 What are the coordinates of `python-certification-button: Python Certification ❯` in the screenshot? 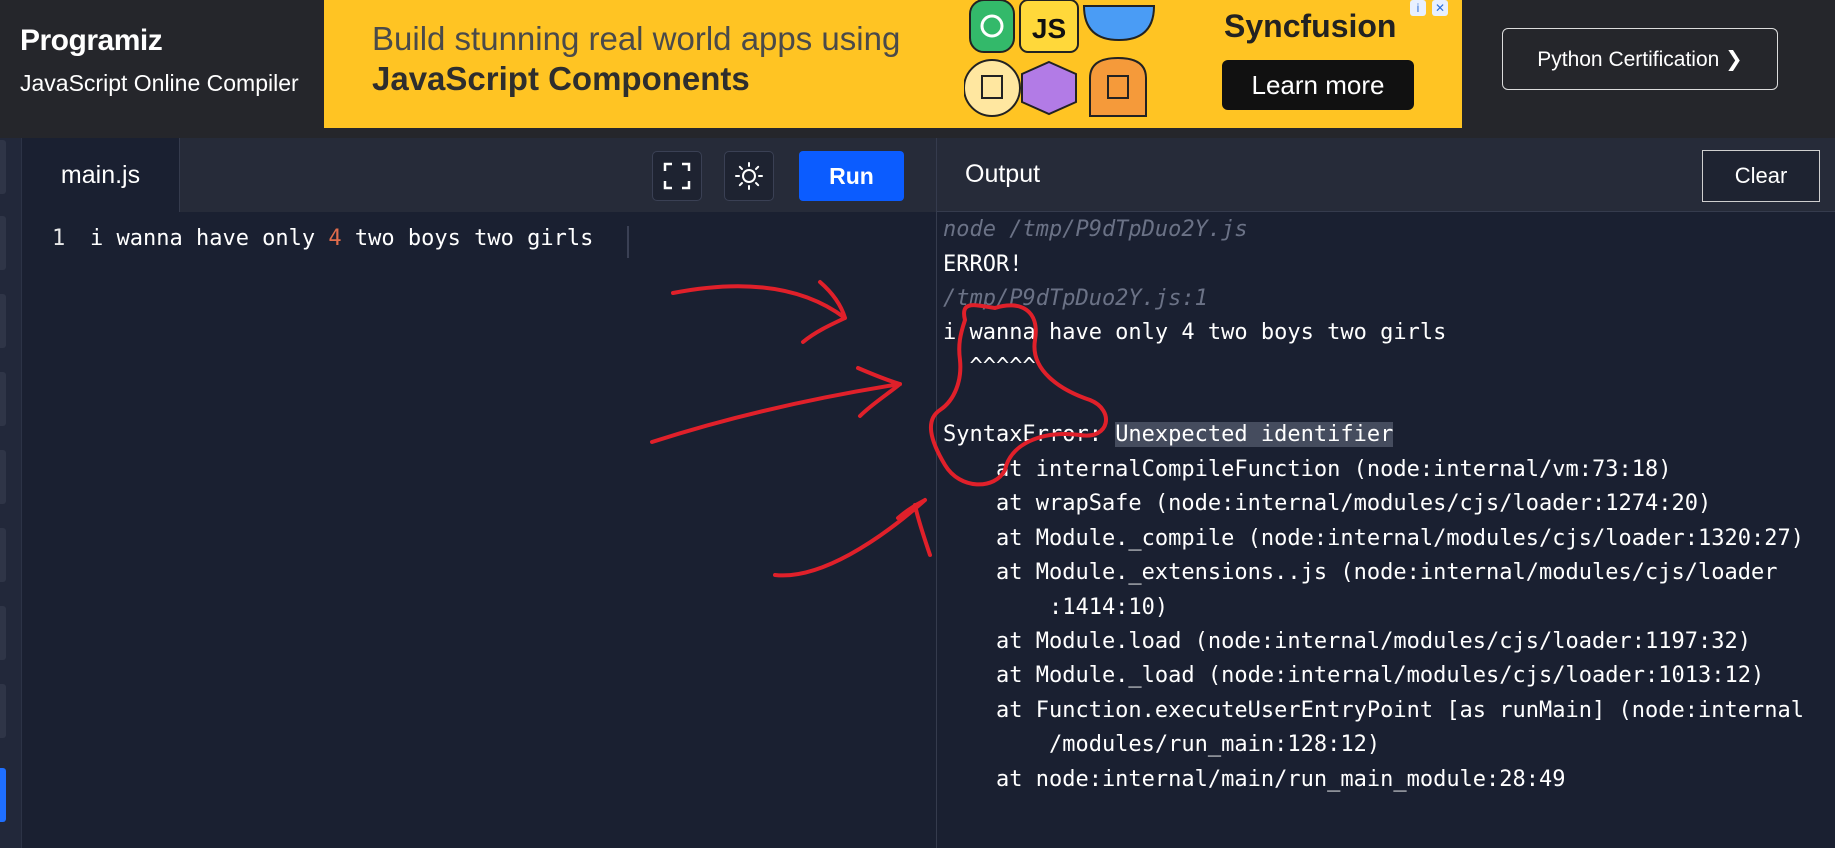 It's located at (1640, 59).